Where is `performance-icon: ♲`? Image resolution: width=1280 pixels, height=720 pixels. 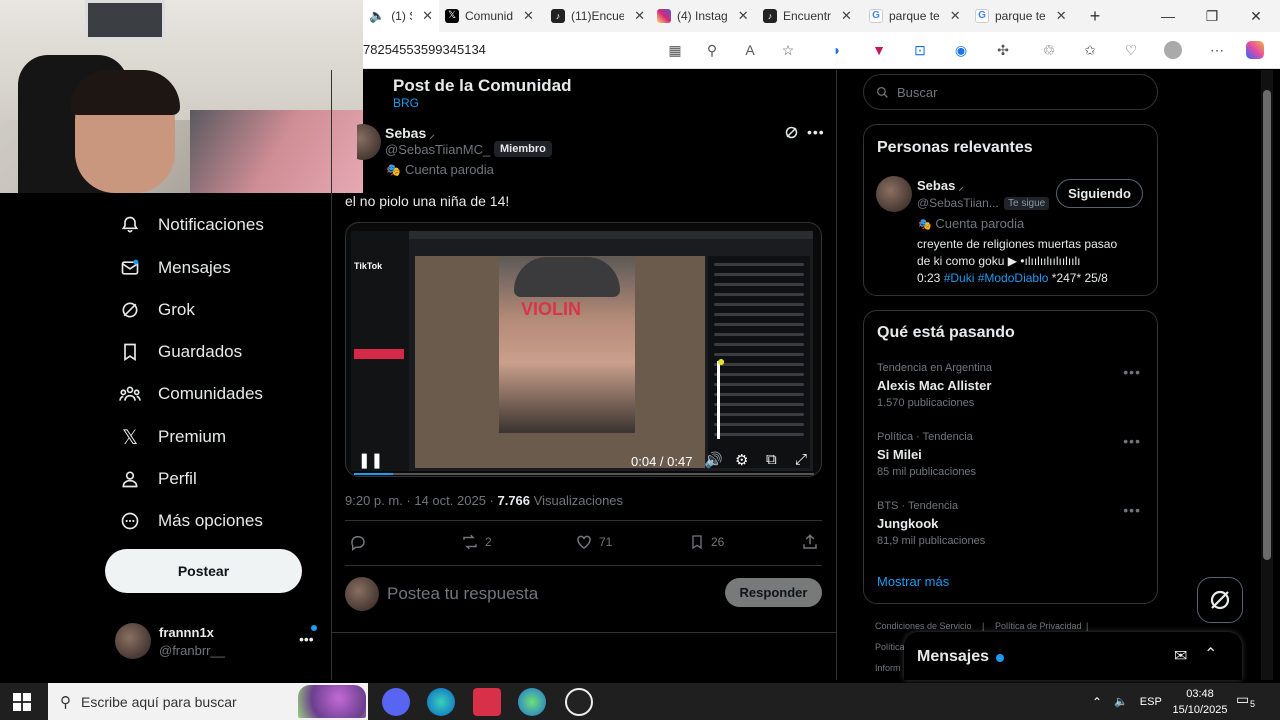
performance-icon: ♲ is located at coordinates (1049, 50).